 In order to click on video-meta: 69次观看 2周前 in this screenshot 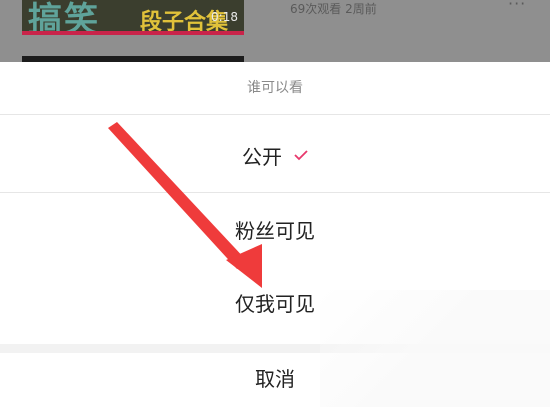, I will do `click(333, 9)`.